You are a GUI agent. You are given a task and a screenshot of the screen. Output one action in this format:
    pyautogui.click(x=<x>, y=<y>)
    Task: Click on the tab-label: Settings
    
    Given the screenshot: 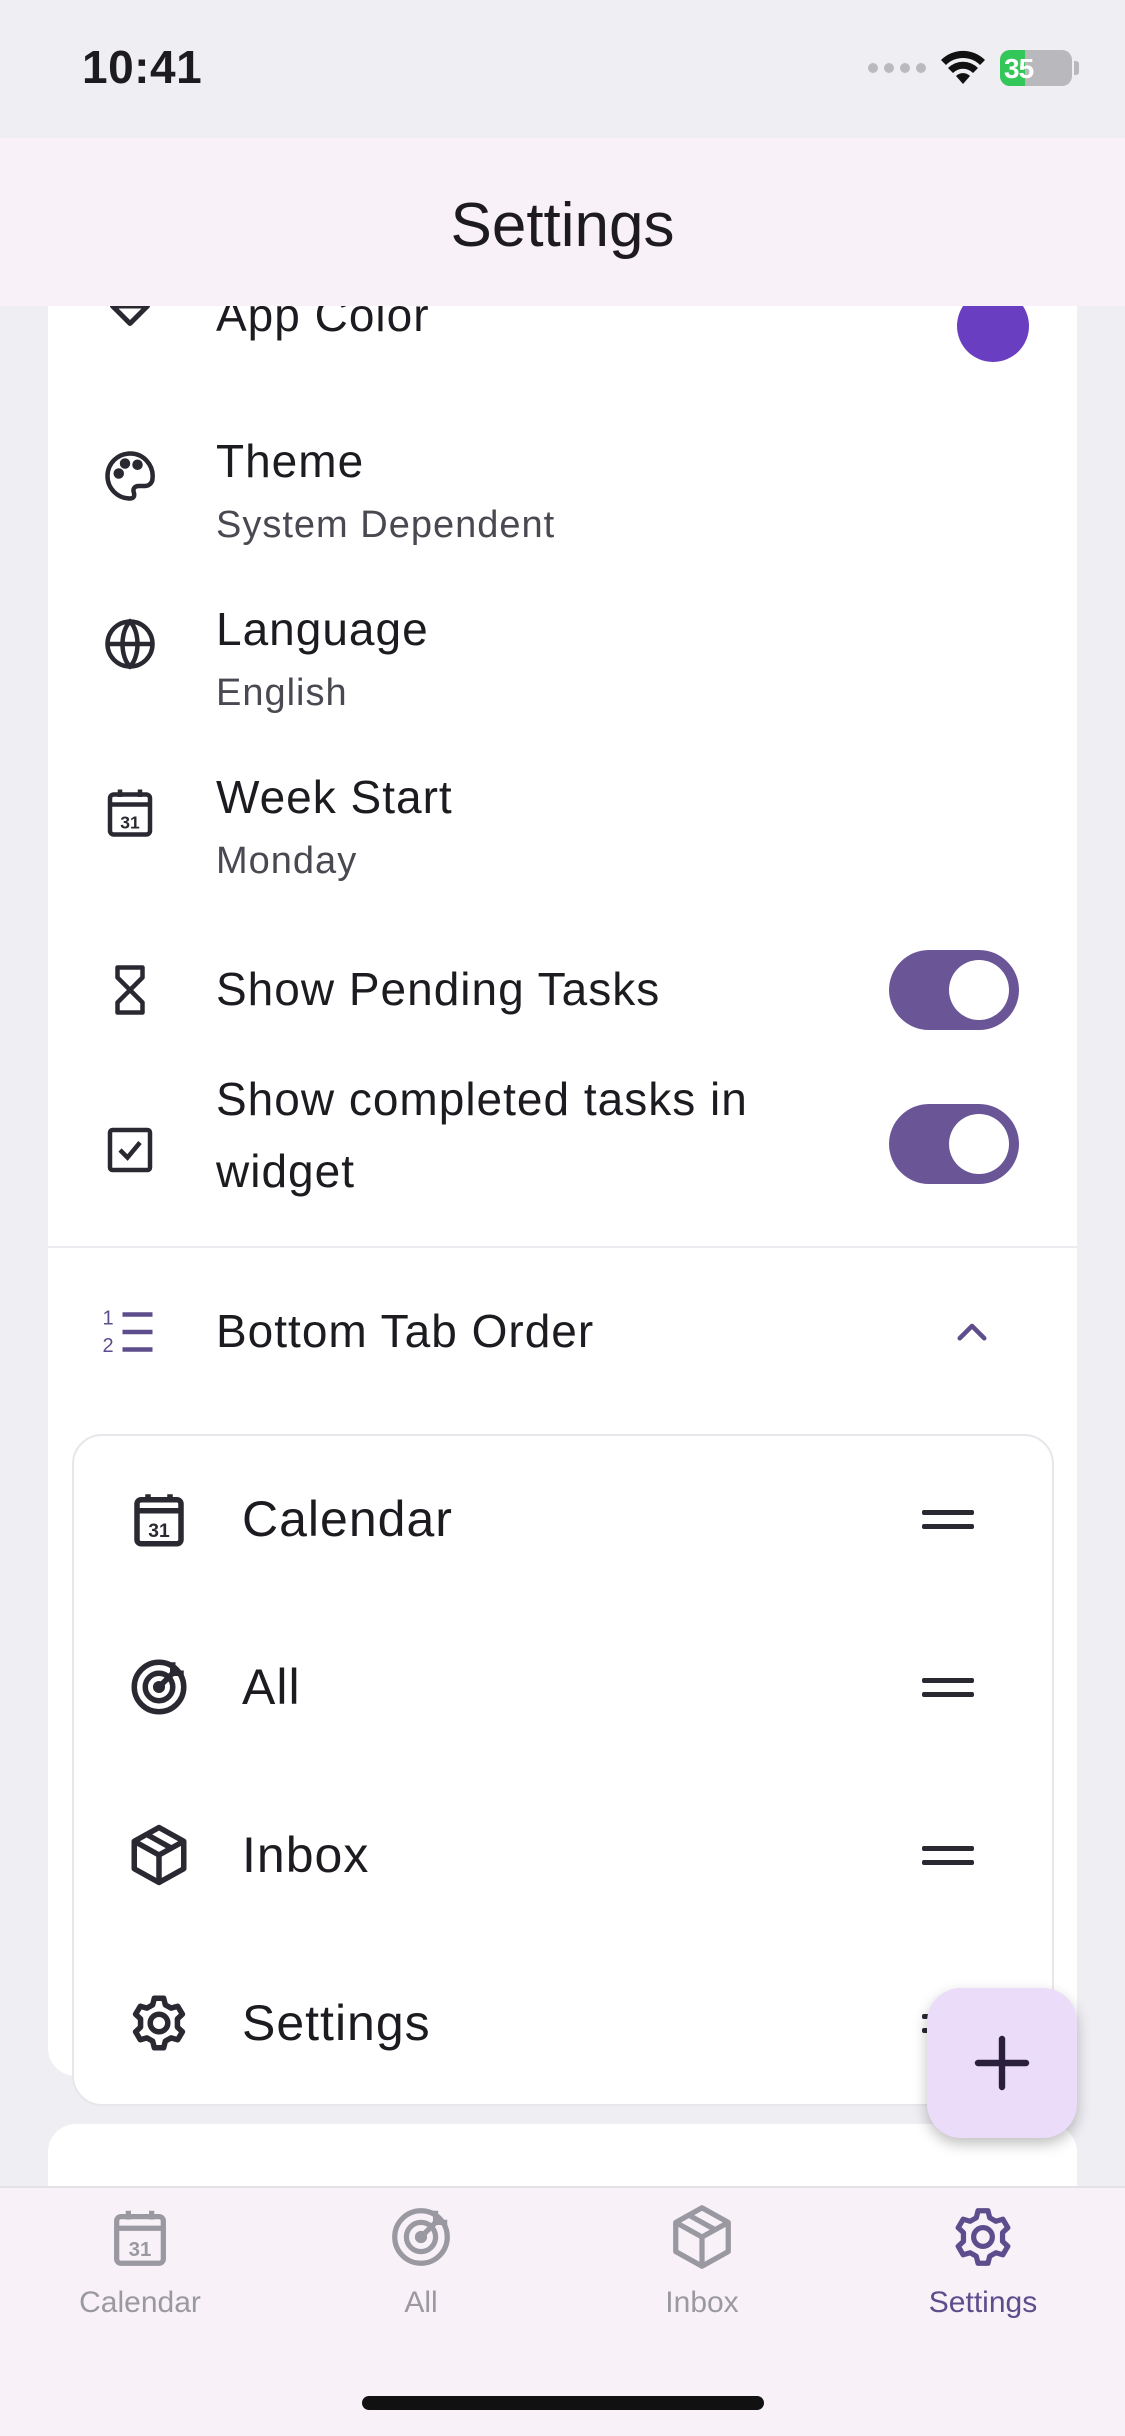 What is the action you would take?
    pyautogui.click(x=983, y=2302)
    